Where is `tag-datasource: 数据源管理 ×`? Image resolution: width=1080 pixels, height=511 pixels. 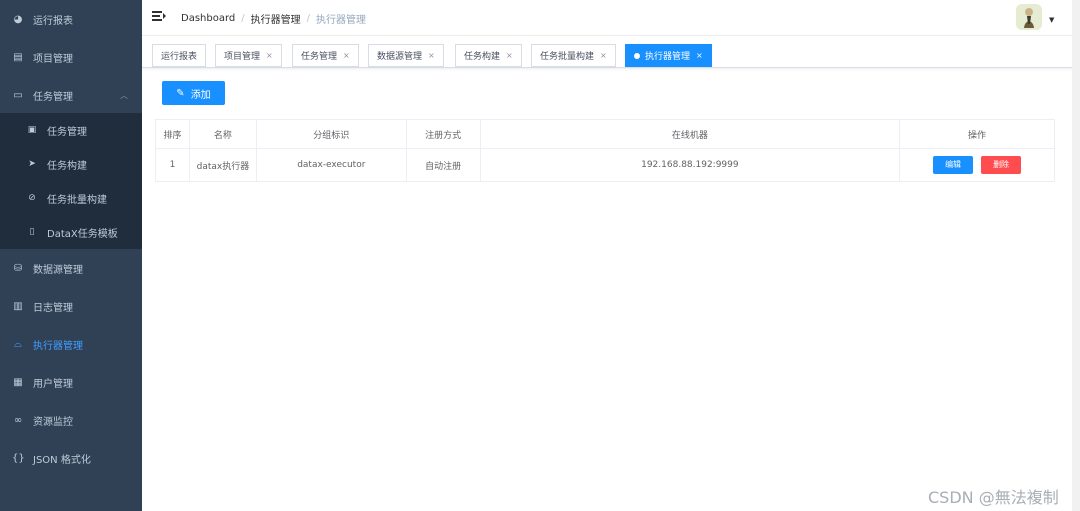 tag-datasource: 数据源管理 × is located at coordinates (406, 55).